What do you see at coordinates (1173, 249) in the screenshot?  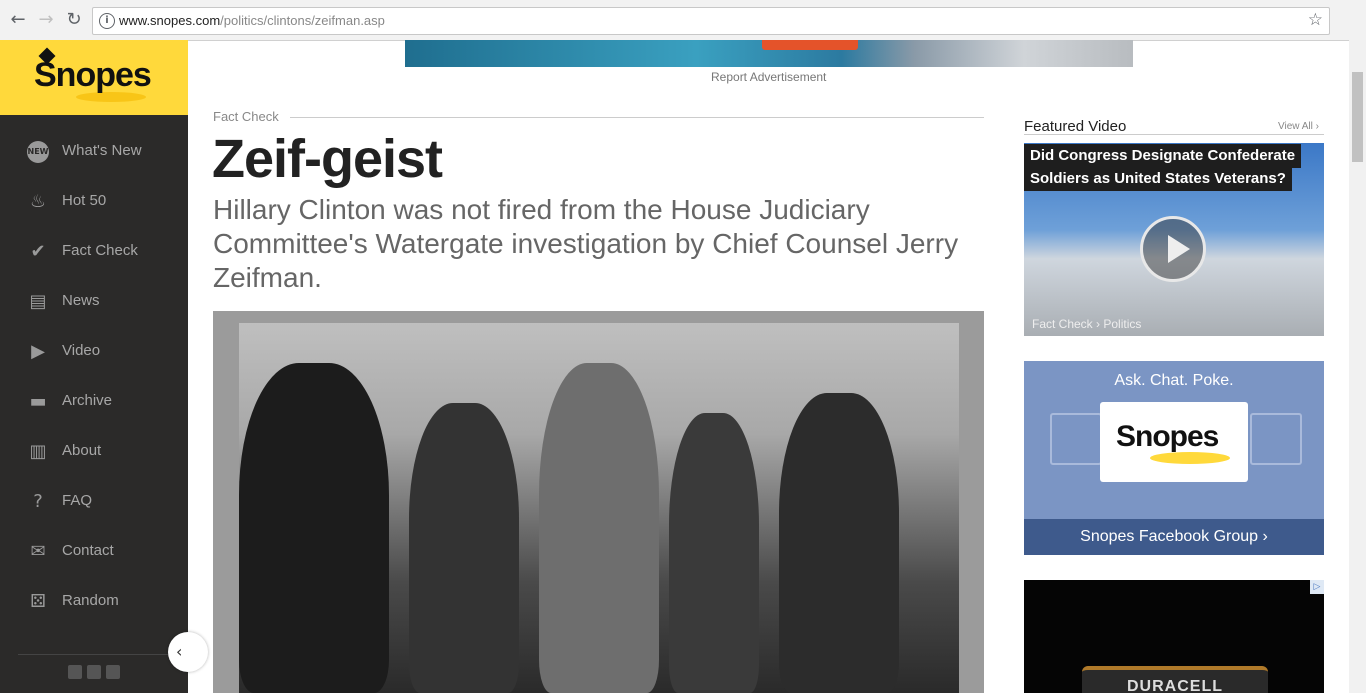 I see `play-button-icon` at bounding box center [1173, 249].